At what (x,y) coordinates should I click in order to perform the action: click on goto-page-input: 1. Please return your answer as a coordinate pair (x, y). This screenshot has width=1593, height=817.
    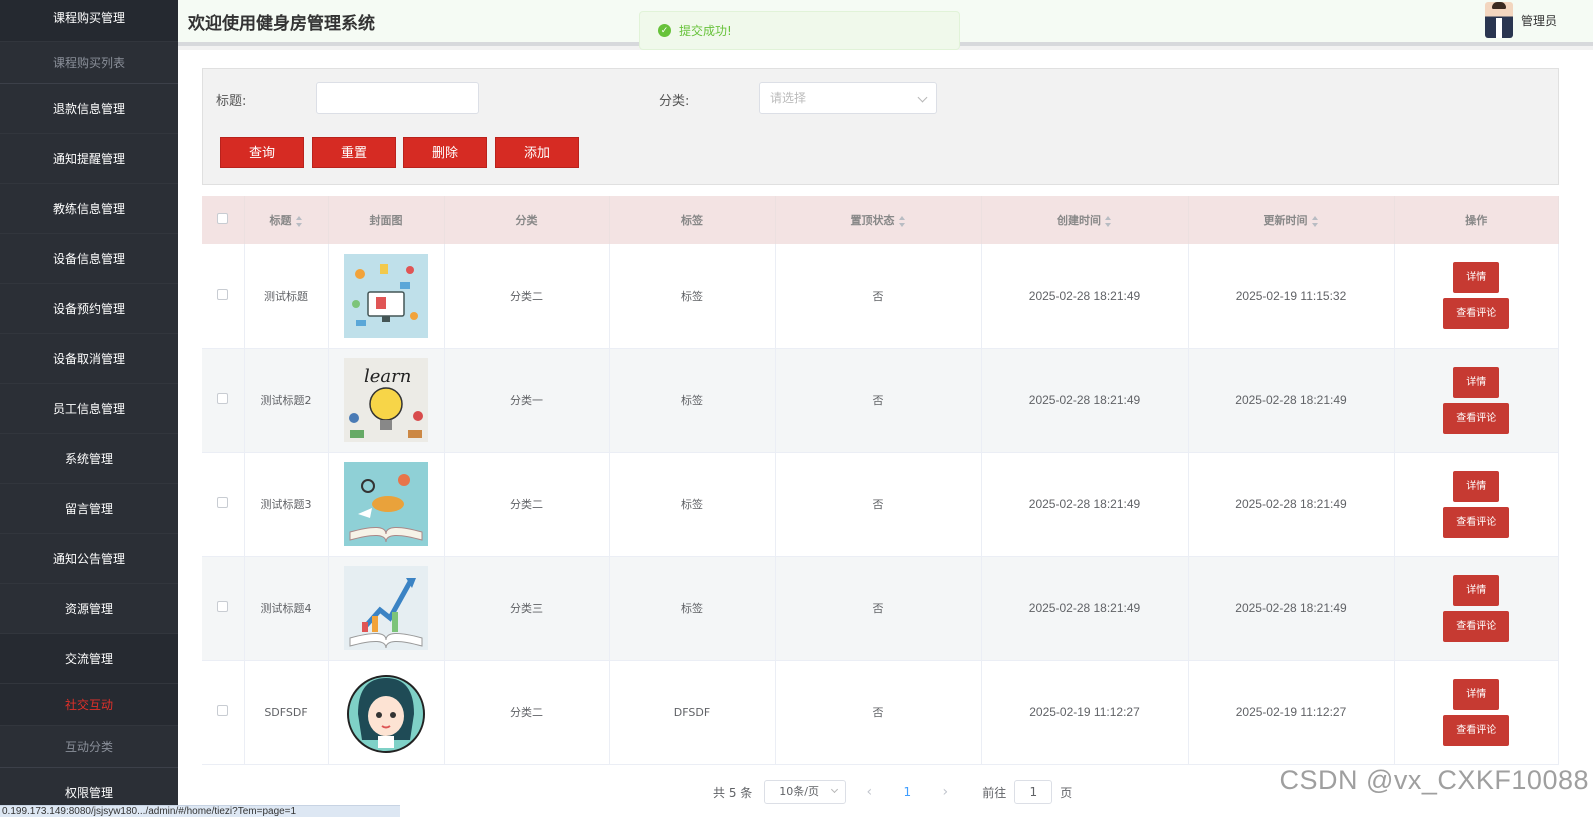
    Looking at the image, I should click on (1033, 792).